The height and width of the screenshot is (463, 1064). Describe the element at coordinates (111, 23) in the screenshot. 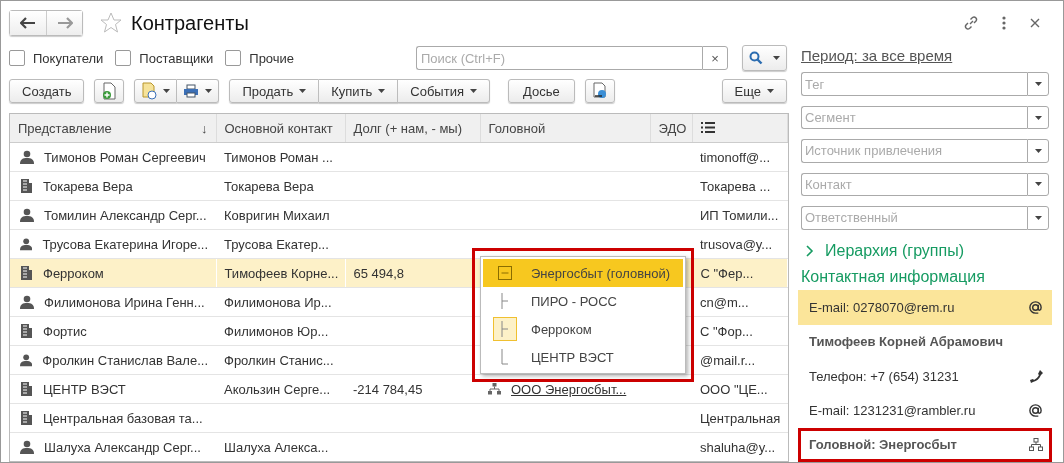

I see `star-icon` at that location.